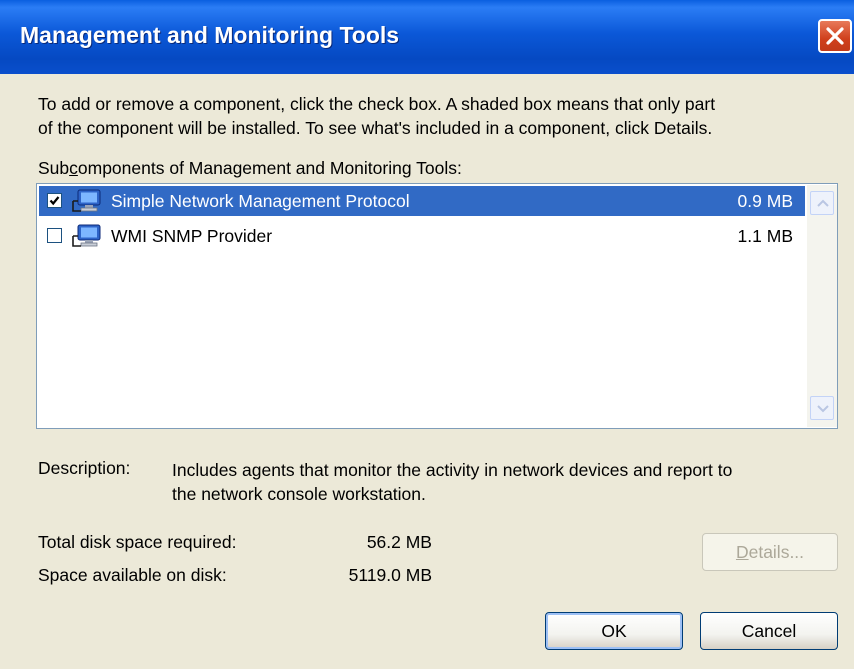  I want to click on details-accel: D, so click(742, 552).